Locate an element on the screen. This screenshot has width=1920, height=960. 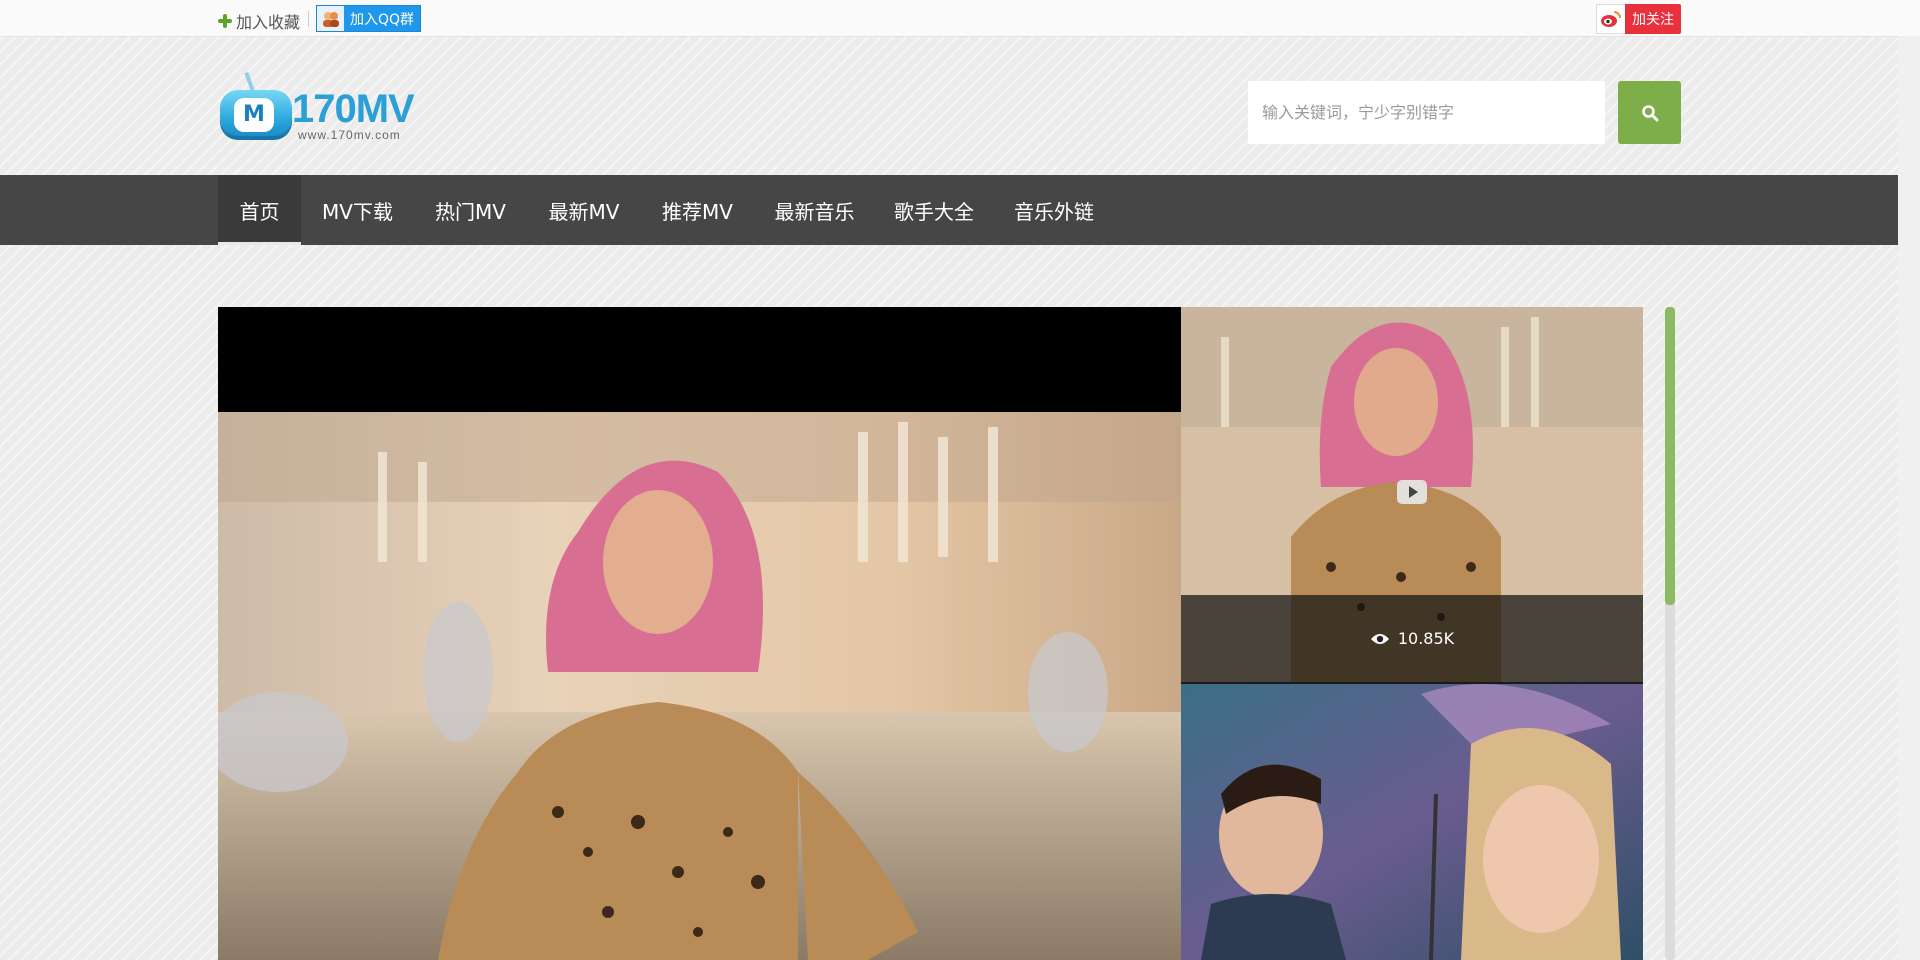
site-logo: M 170MV www.170mv.com is located at coordinates (316, 106).